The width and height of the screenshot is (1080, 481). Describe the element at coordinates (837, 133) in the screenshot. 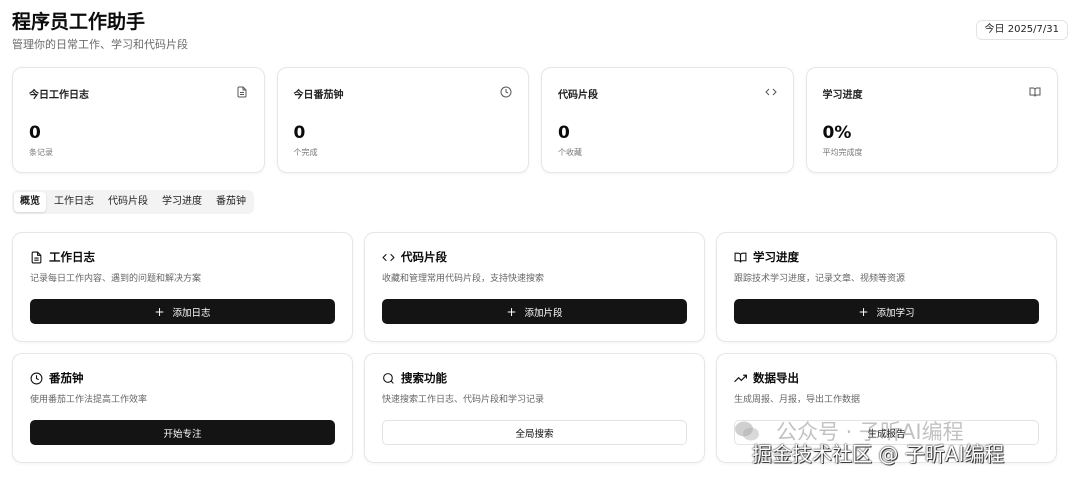

I see `stat-value: 0%` at that location.